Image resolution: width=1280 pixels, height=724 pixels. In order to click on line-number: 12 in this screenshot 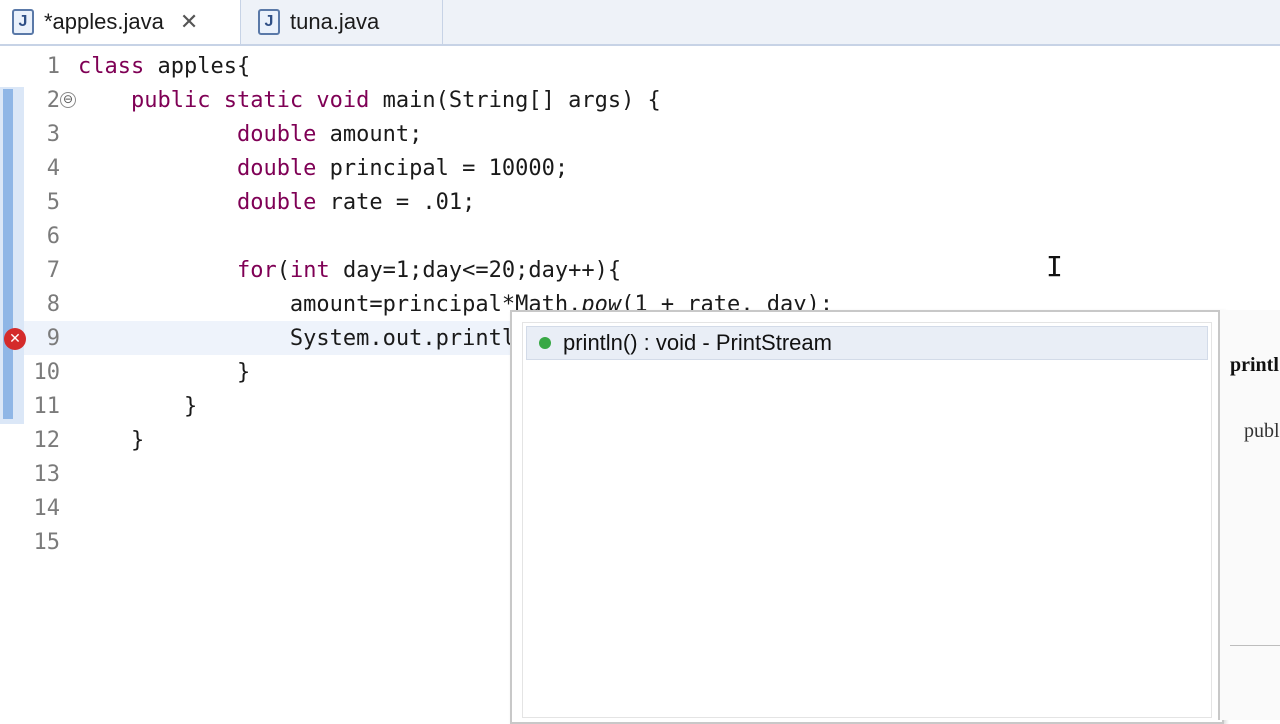, I will do `click(47, 440)`.